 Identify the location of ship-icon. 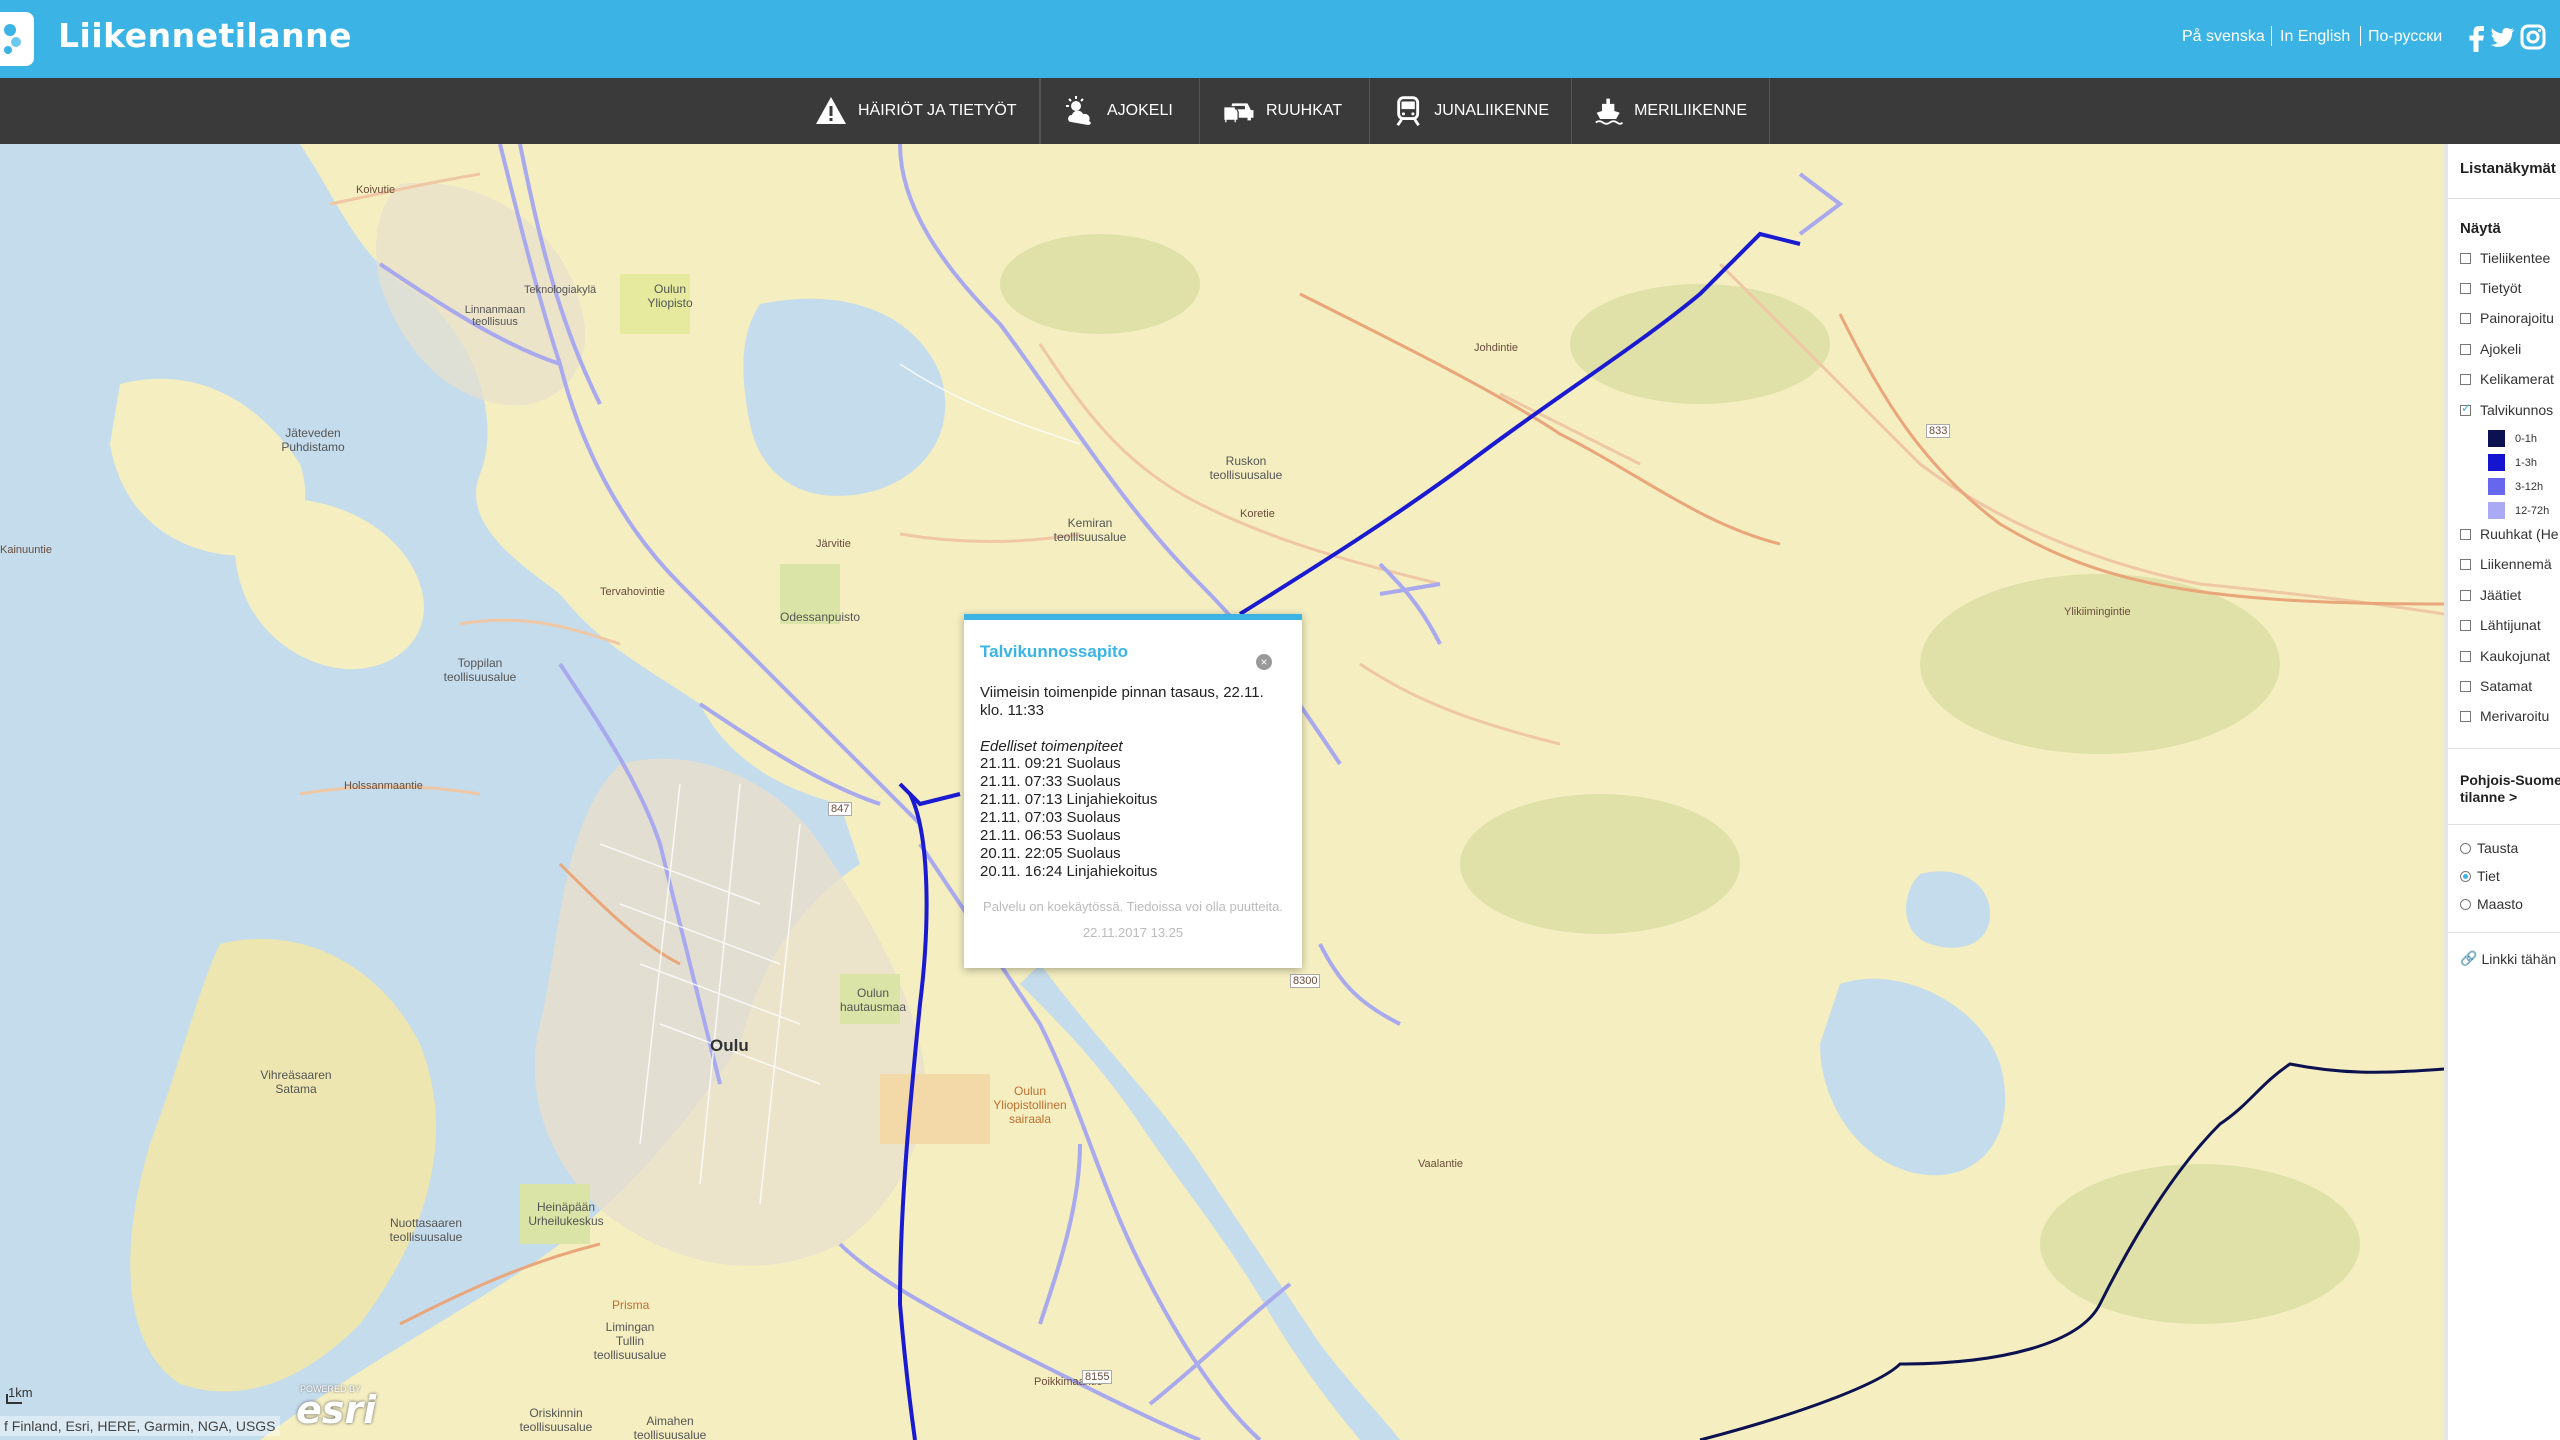
(1609, 111).